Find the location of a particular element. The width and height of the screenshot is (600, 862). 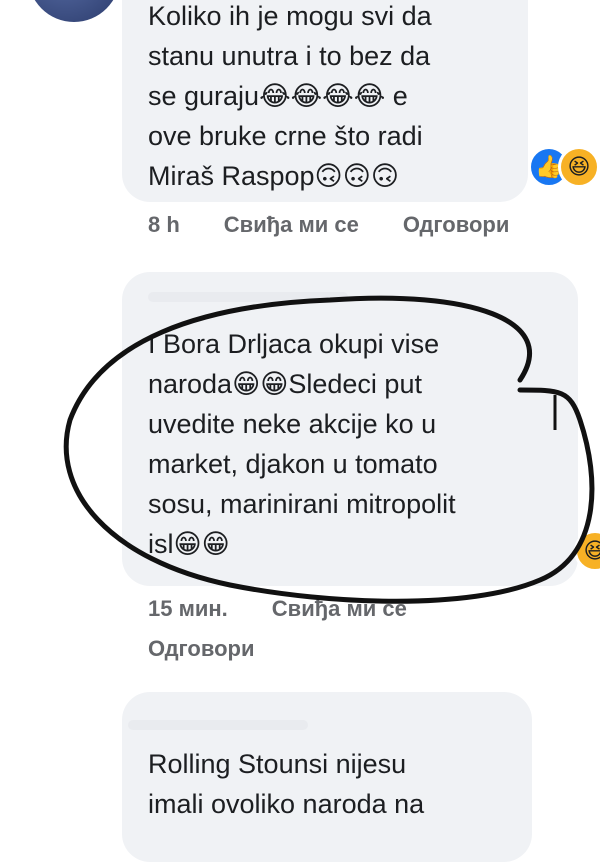

like-button-1: Свиђа ми се is located at coordinates (291, 225).